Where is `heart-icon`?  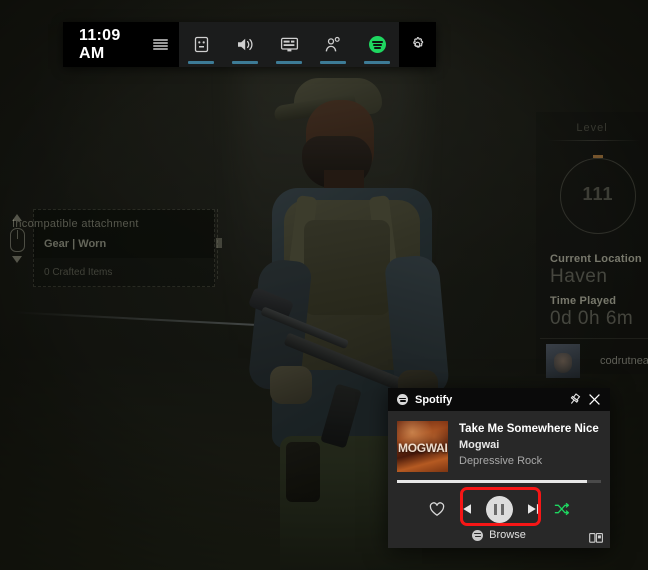 heart-icon is located at coordinates (436, 508).